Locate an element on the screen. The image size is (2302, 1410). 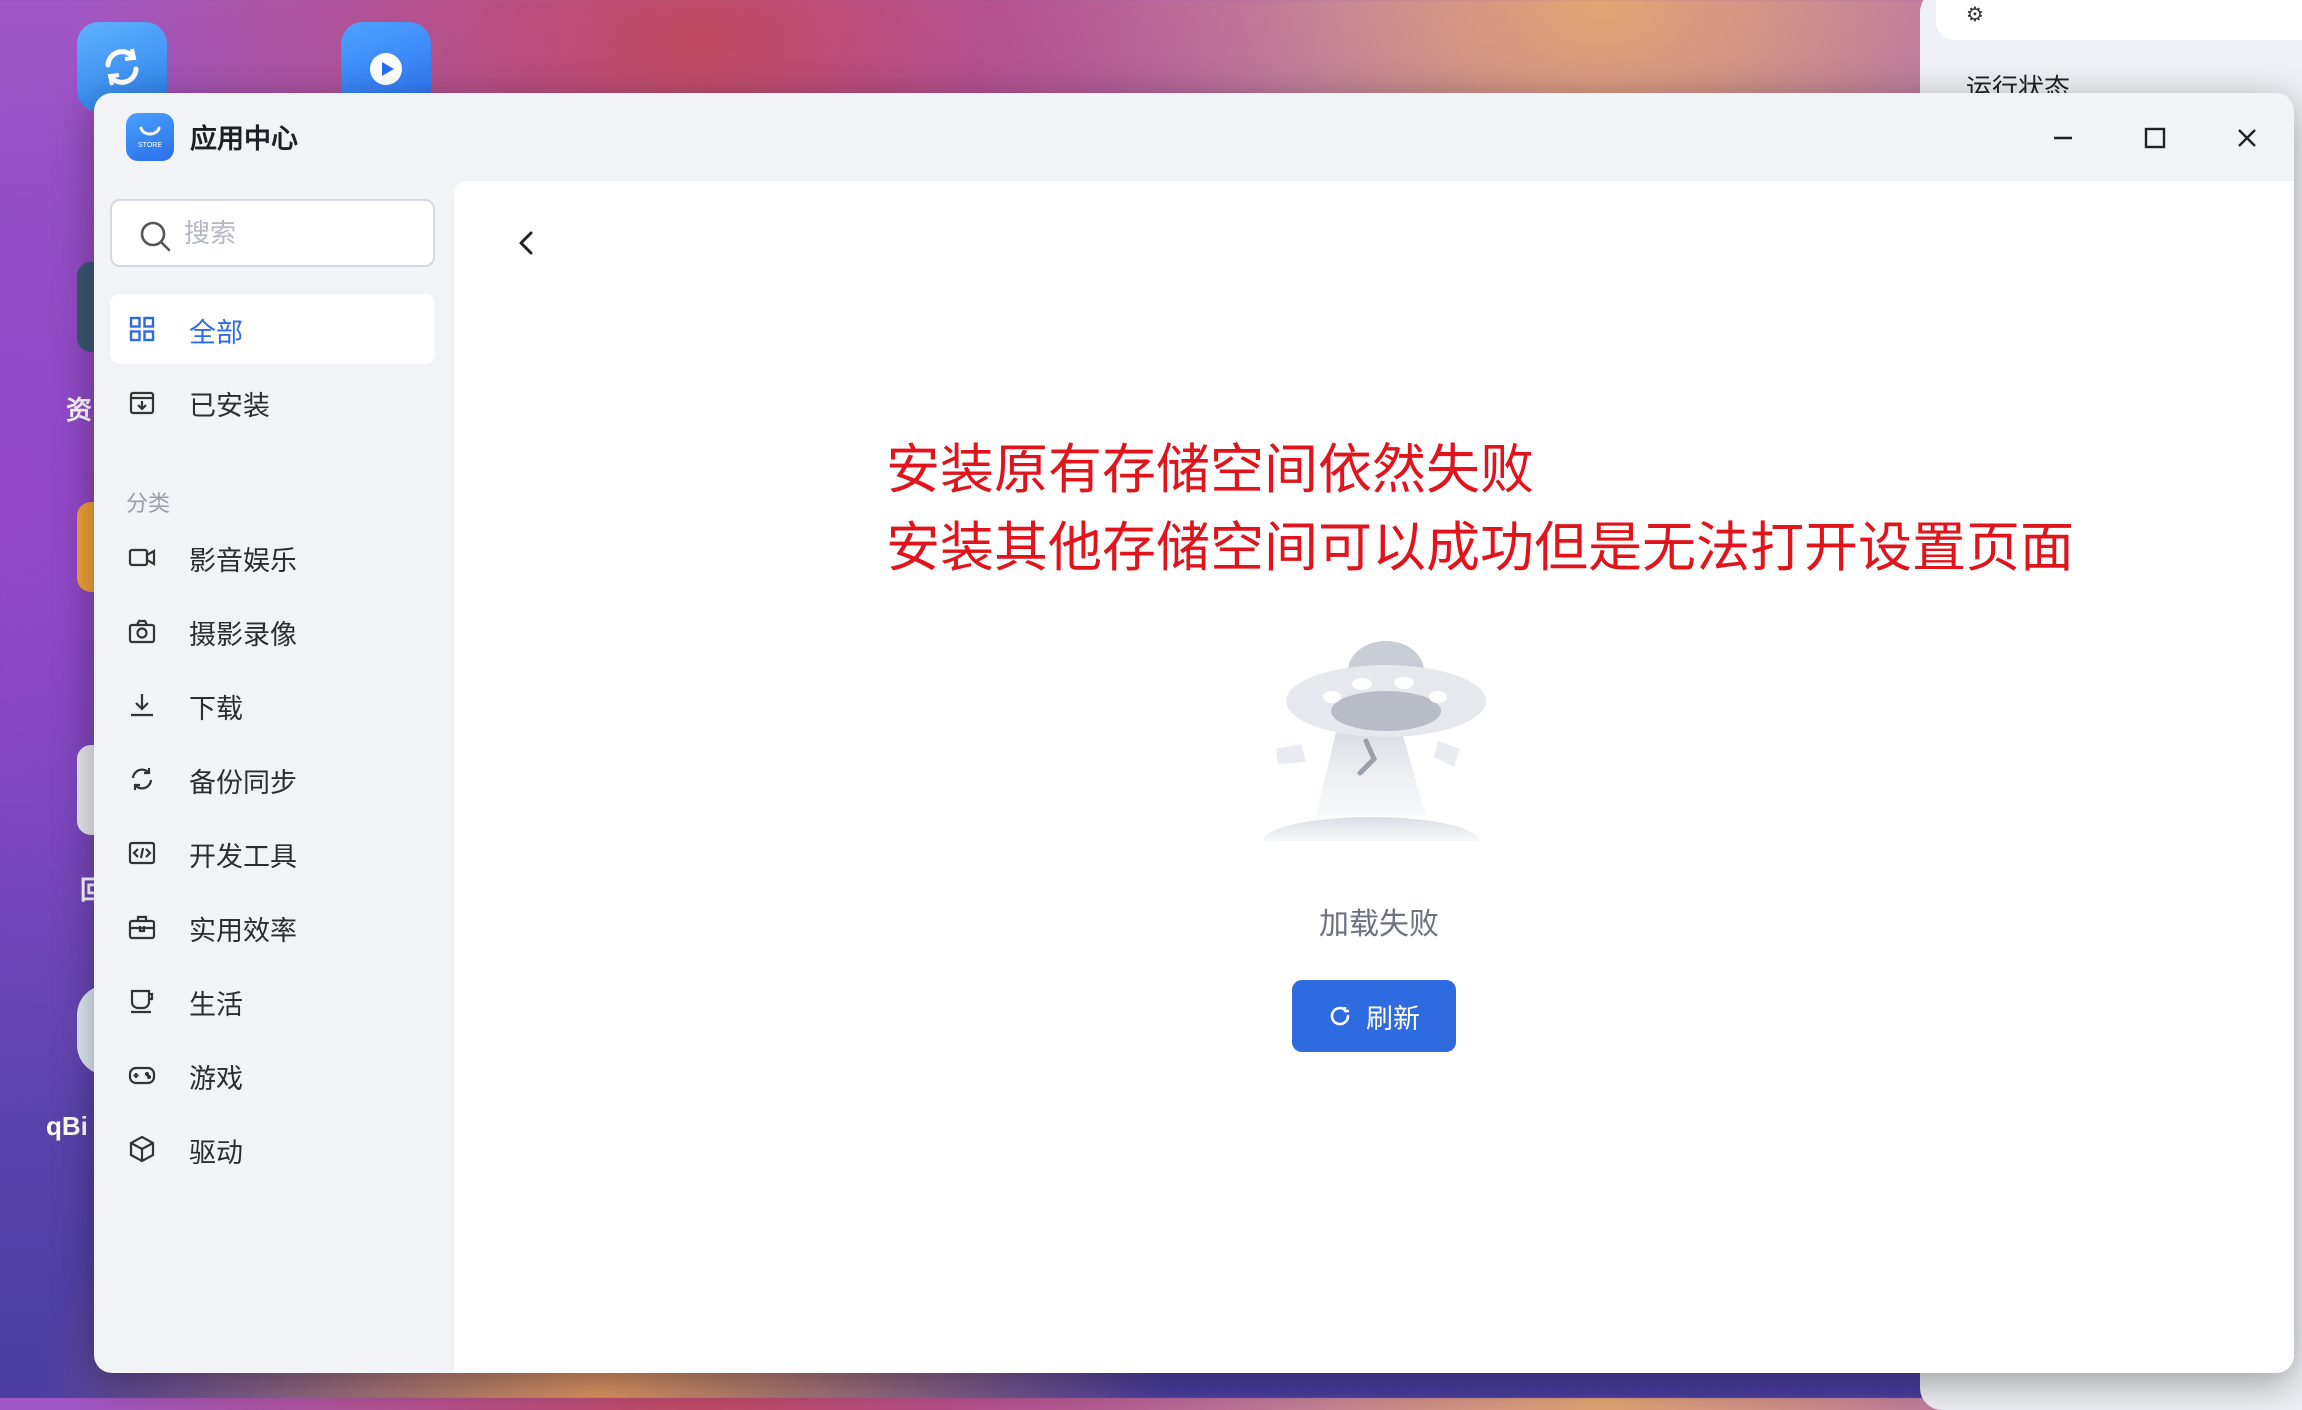
cube-icon is located at coordinates (142, 1149).